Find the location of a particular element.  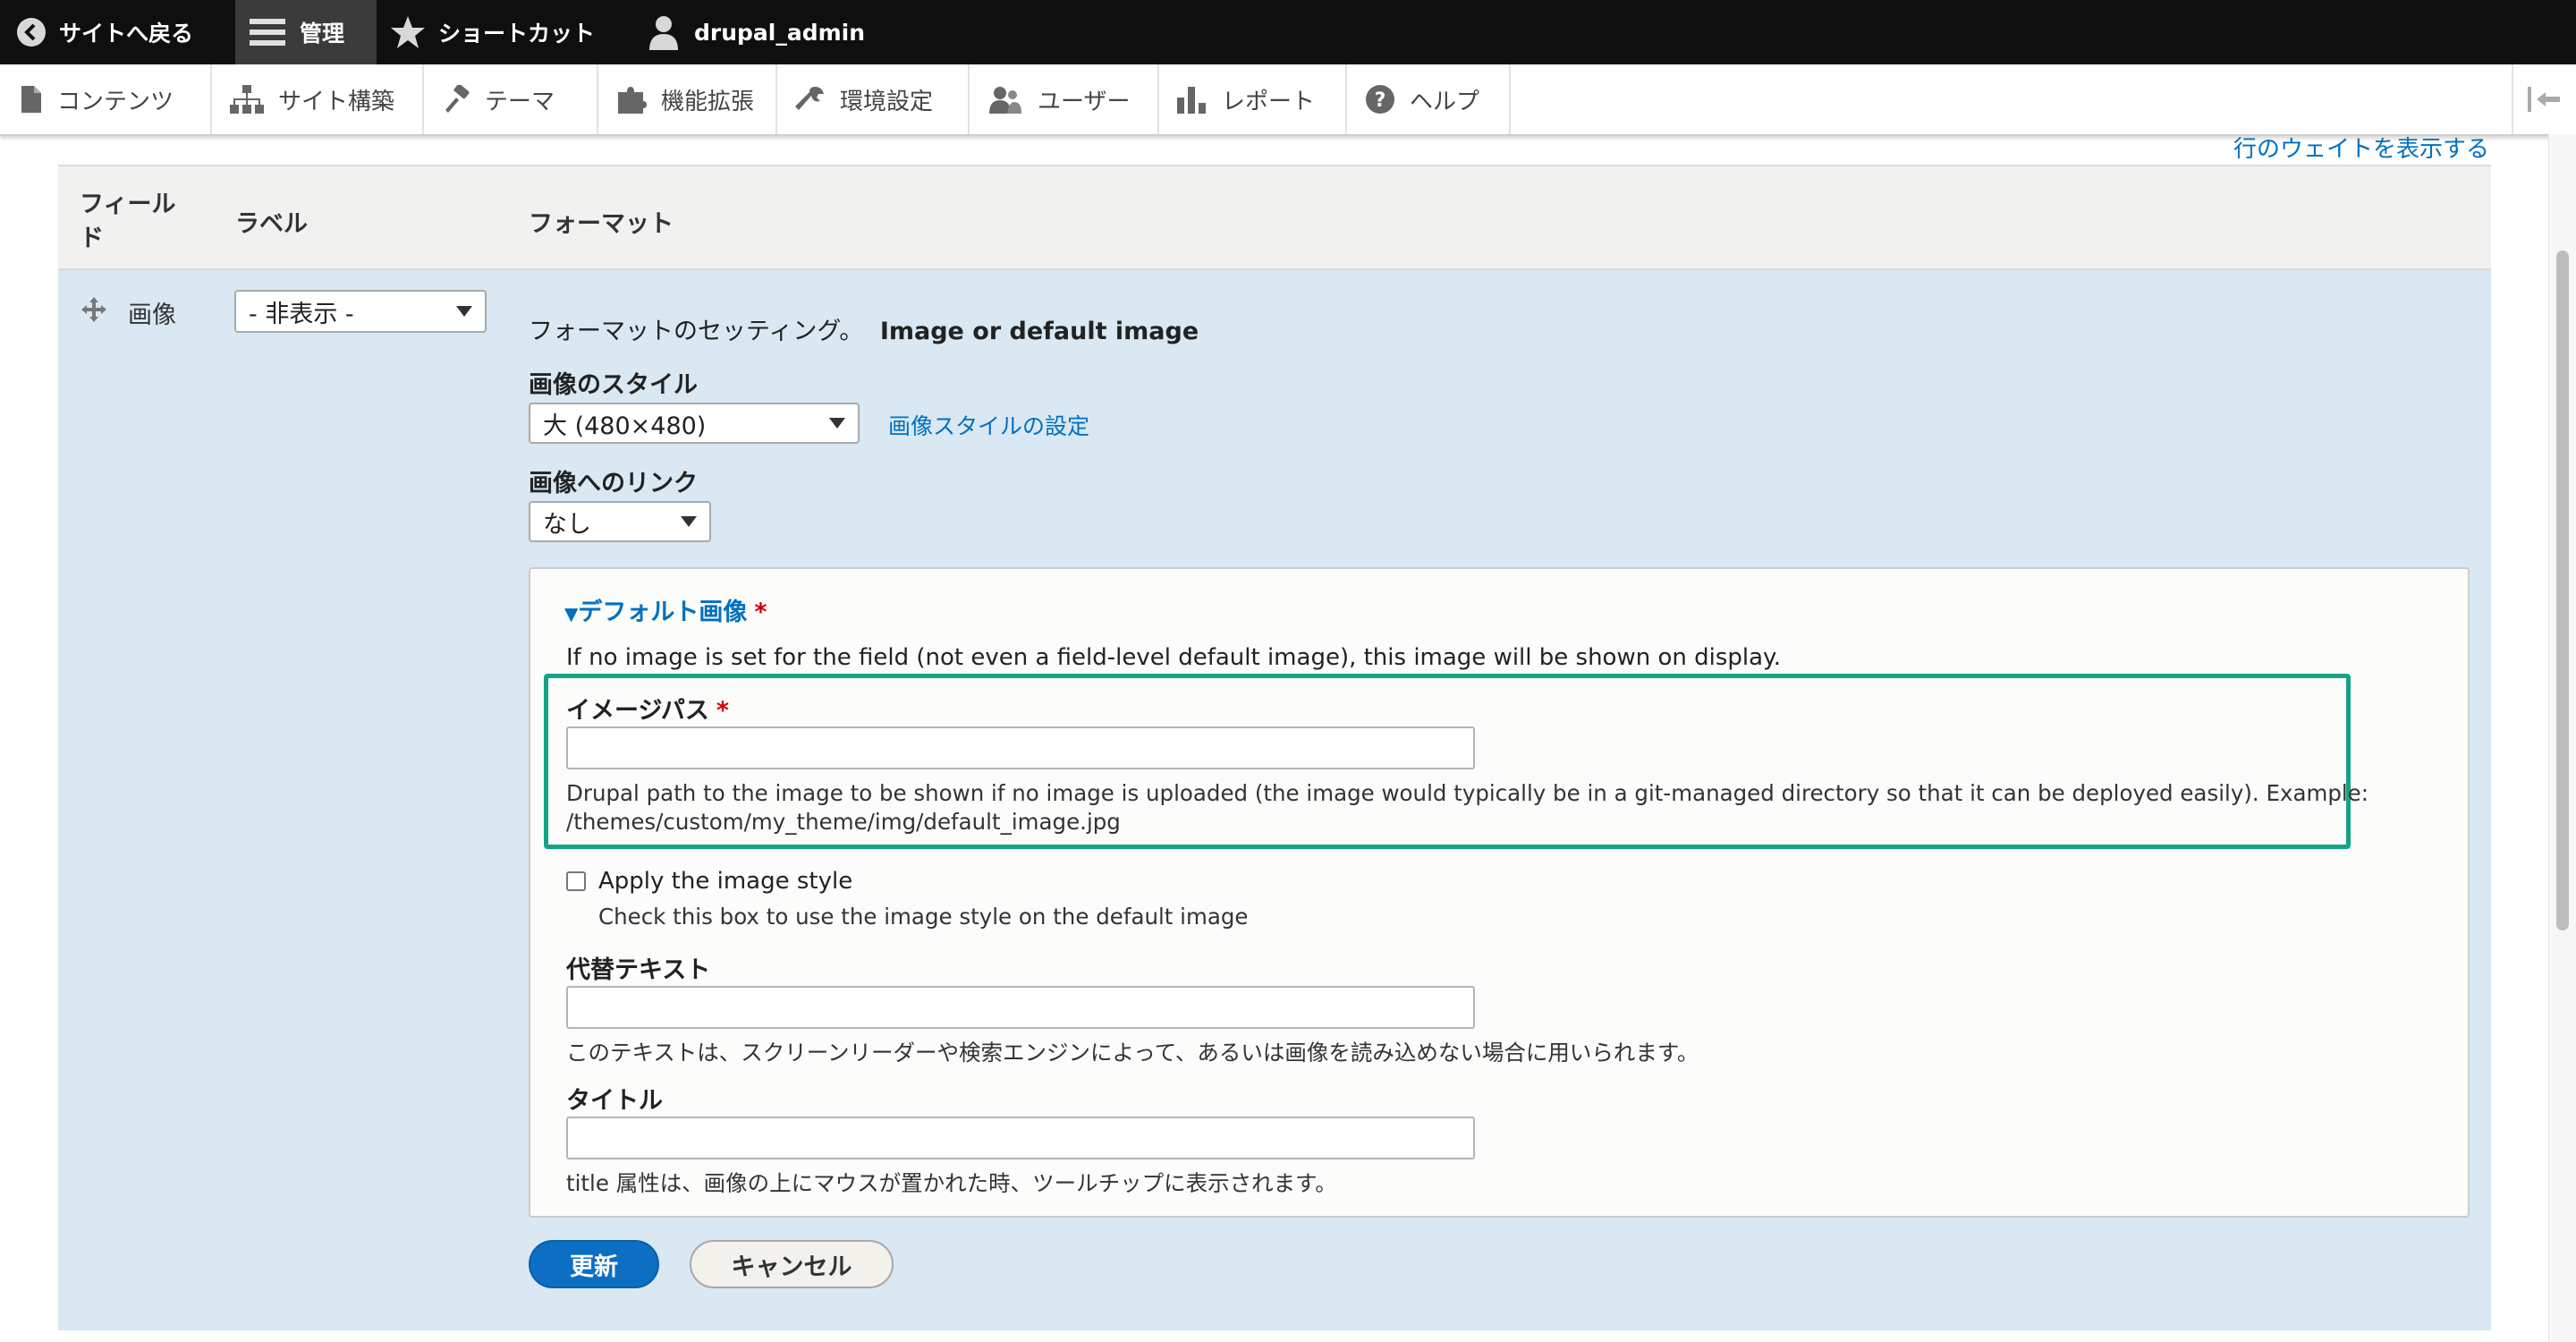

image-path-label: イメージパス * is located at coordinates (647, 709).